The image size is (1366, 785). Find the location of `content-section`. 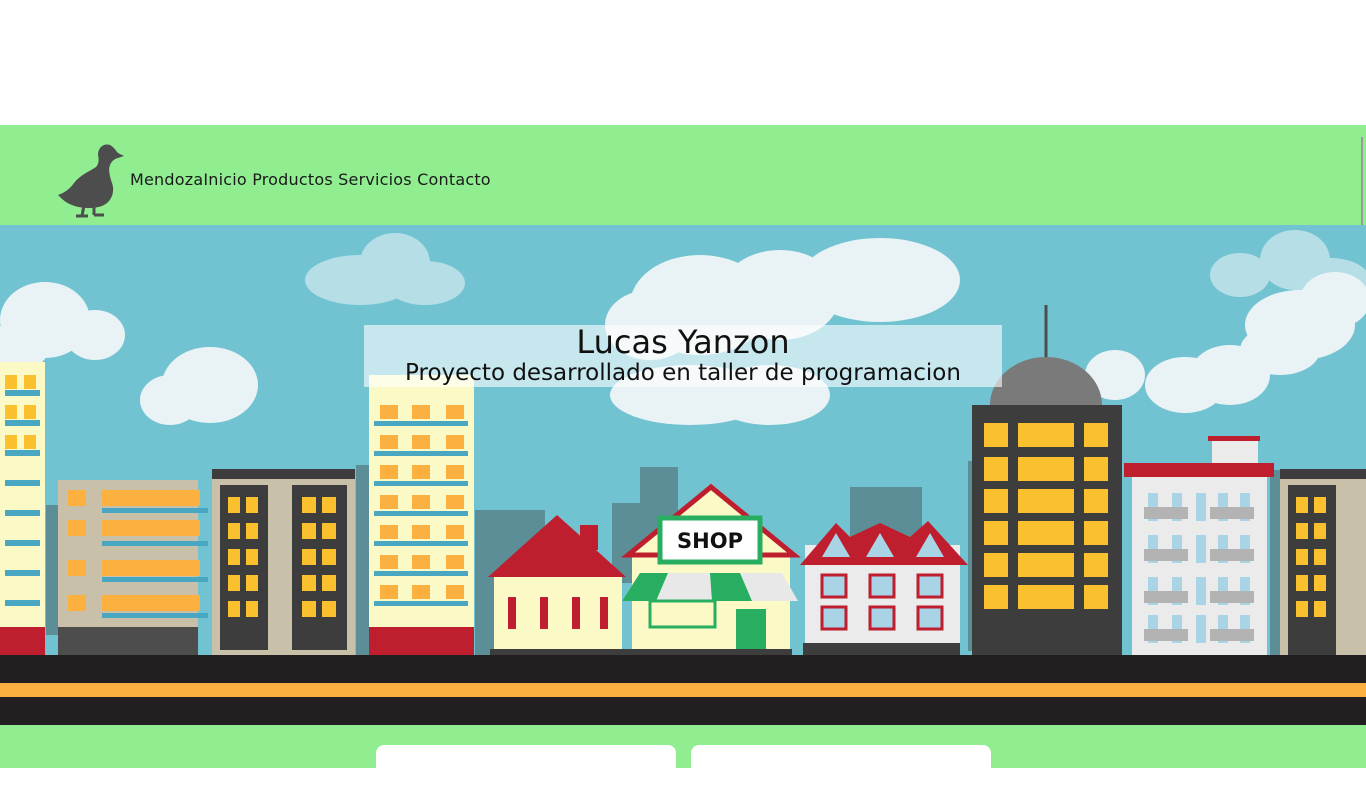

content-section is located at coordinates (683, 755).